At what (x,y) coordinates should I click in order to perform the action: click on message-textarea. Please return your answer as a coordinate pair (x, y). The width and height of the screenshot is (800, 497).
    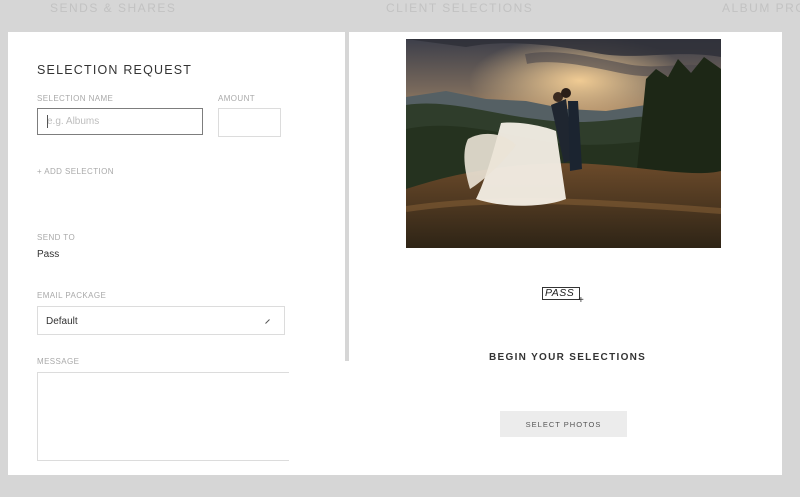
    Looking at the image, I should click on (163, 416).